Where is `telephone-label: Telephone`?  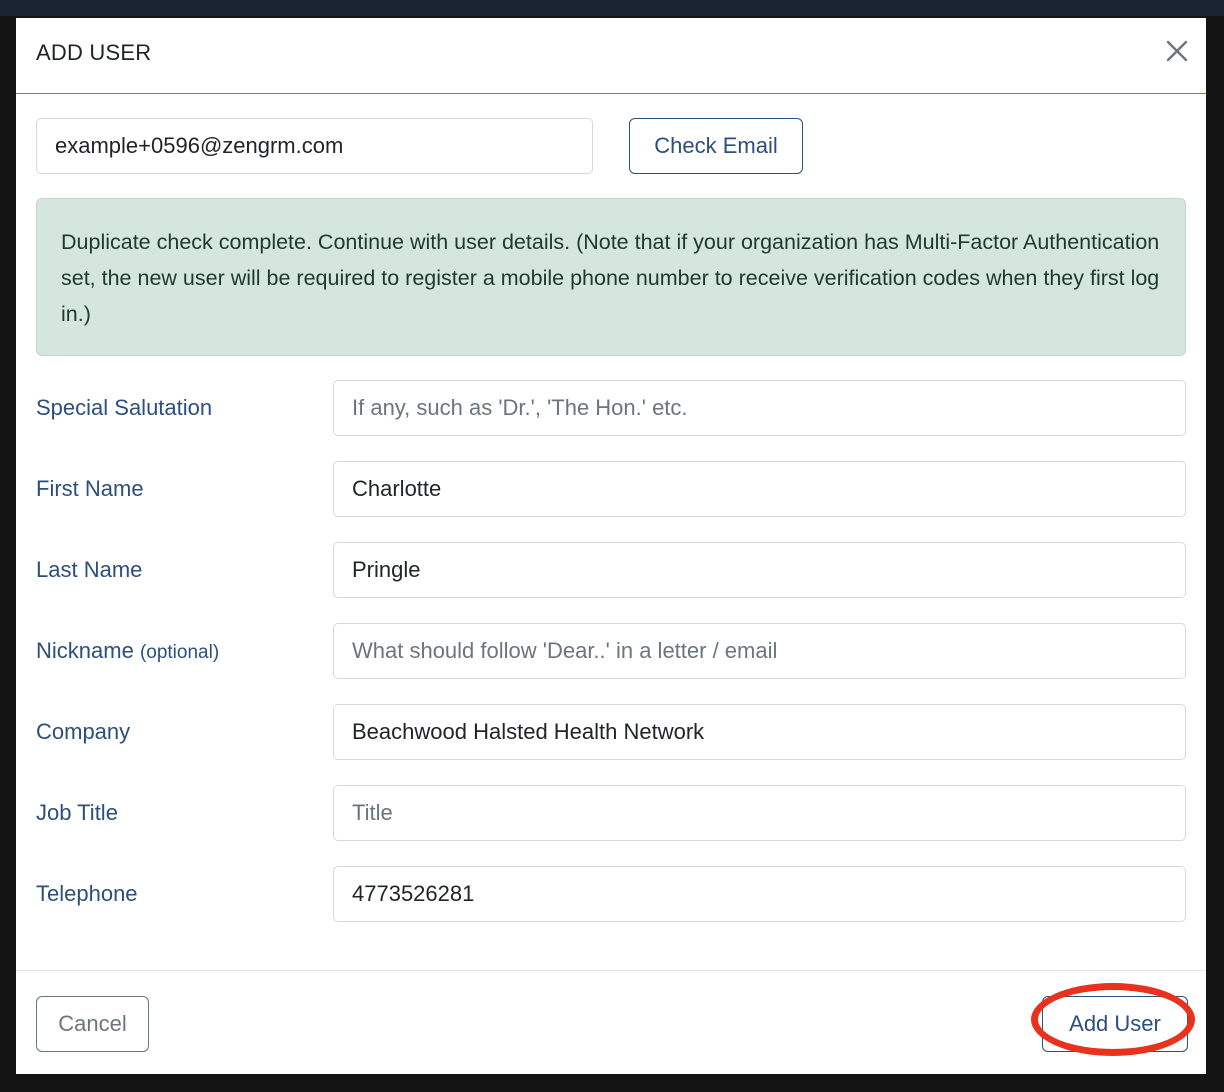 telephone-label: Telephone is located at coordinates (87, 893).